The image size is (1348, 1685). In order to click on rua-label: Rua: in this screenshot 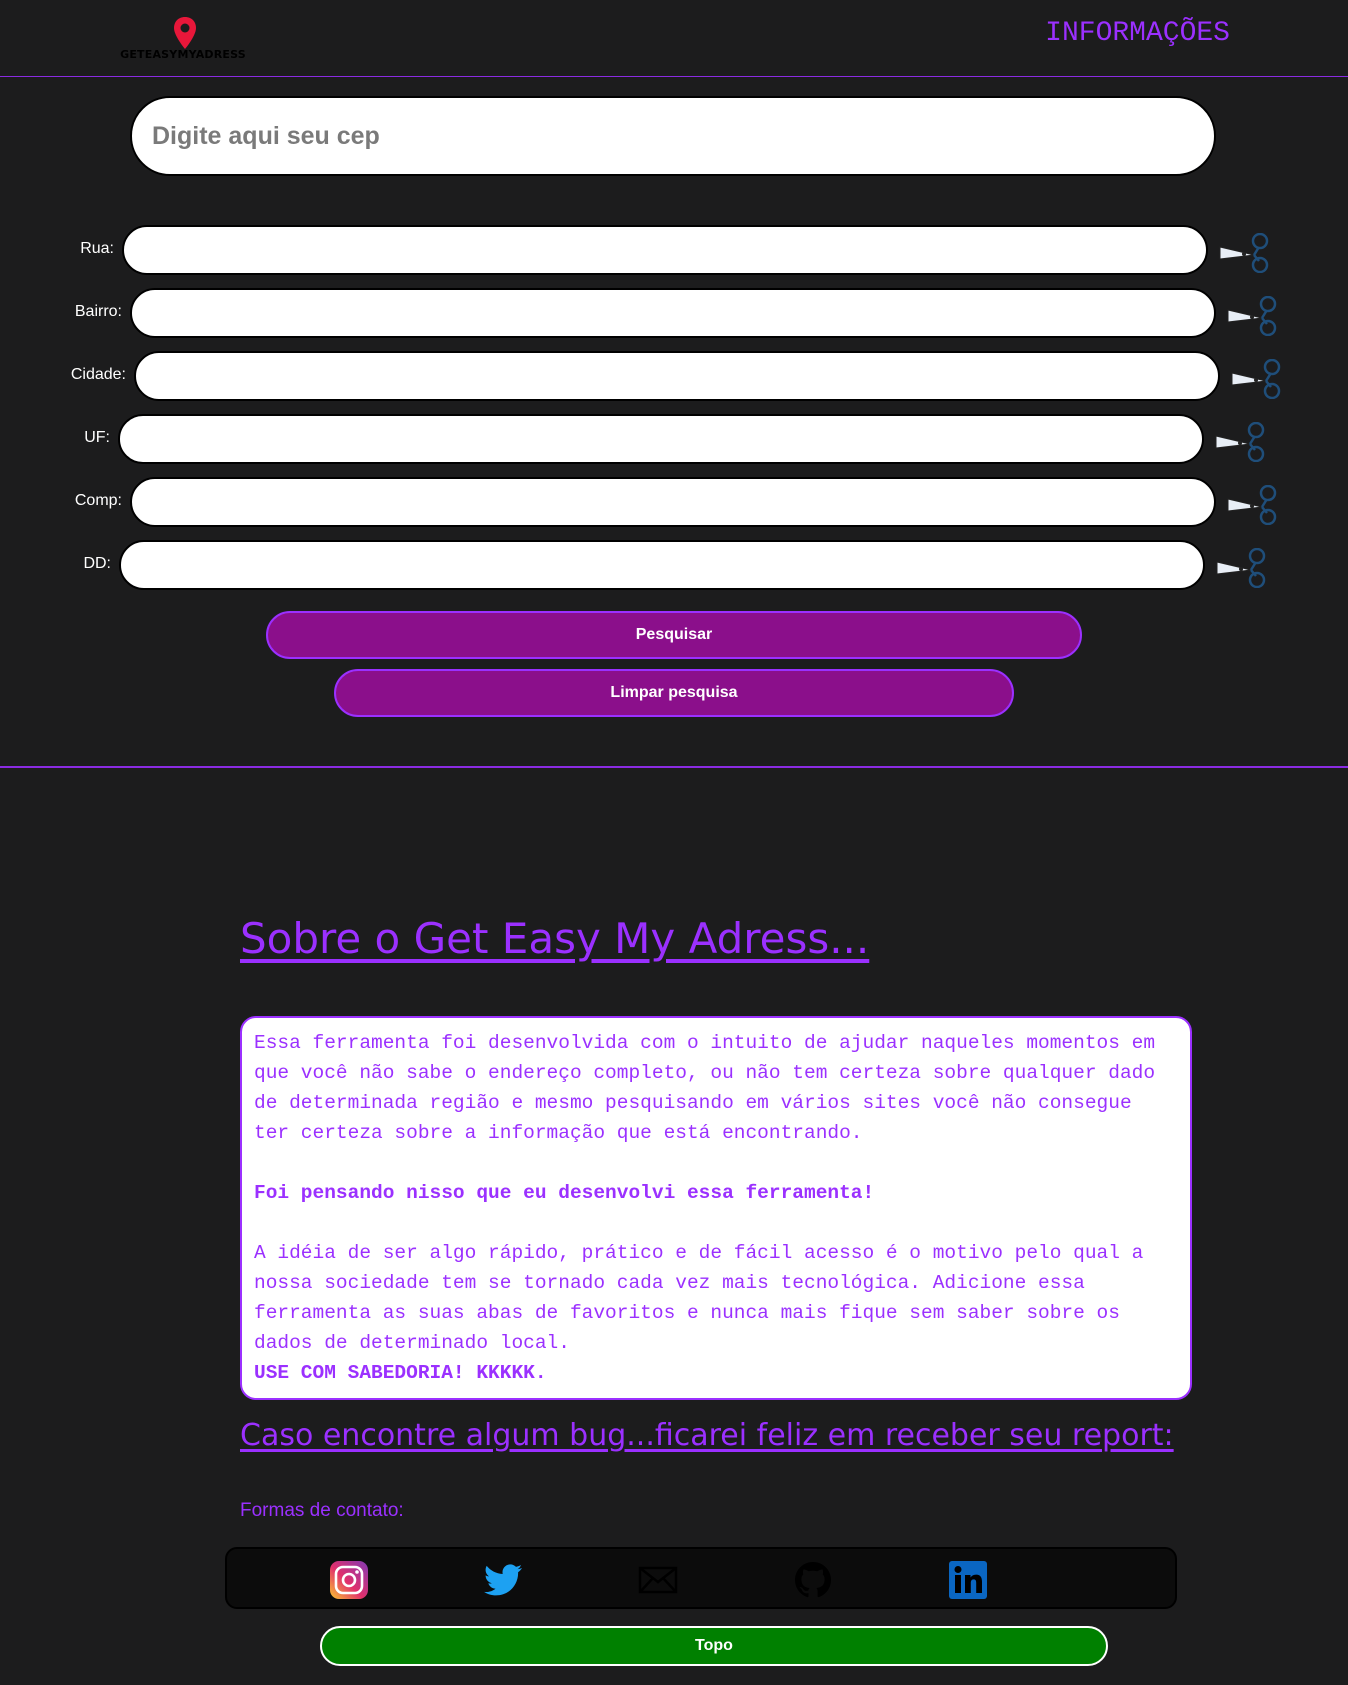, I will do `click(97, 248)`.